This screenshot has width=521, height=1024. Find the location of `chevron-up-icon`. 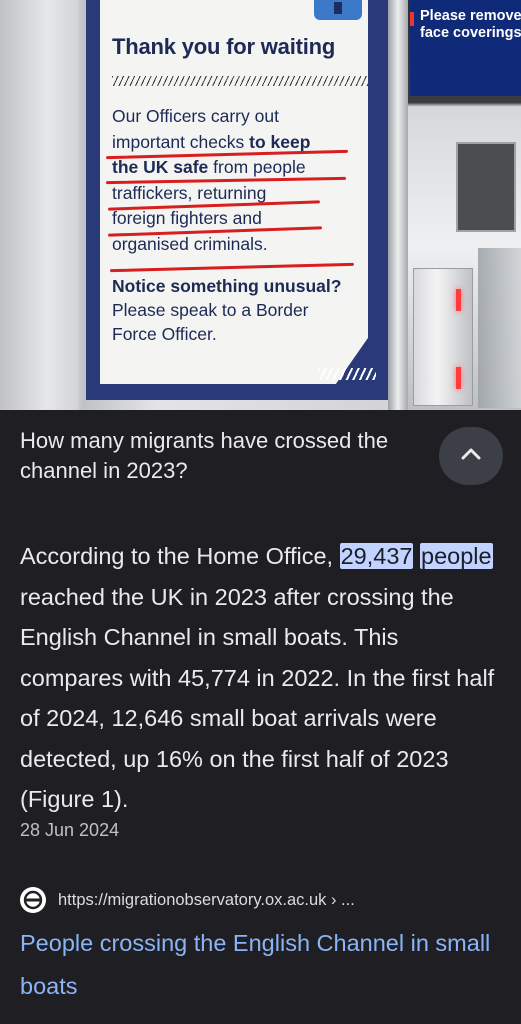

chevron-up-icon is located at coordinates (471, 456).